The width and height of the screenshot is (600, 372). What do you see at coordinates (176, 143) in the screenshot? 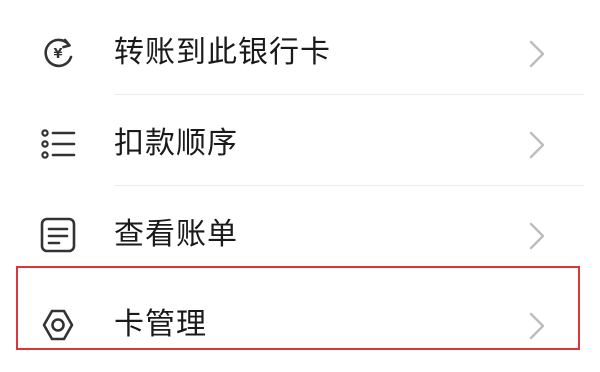
I see `menu-item-label: 扣款顺序` at bounding box center [176, 143].